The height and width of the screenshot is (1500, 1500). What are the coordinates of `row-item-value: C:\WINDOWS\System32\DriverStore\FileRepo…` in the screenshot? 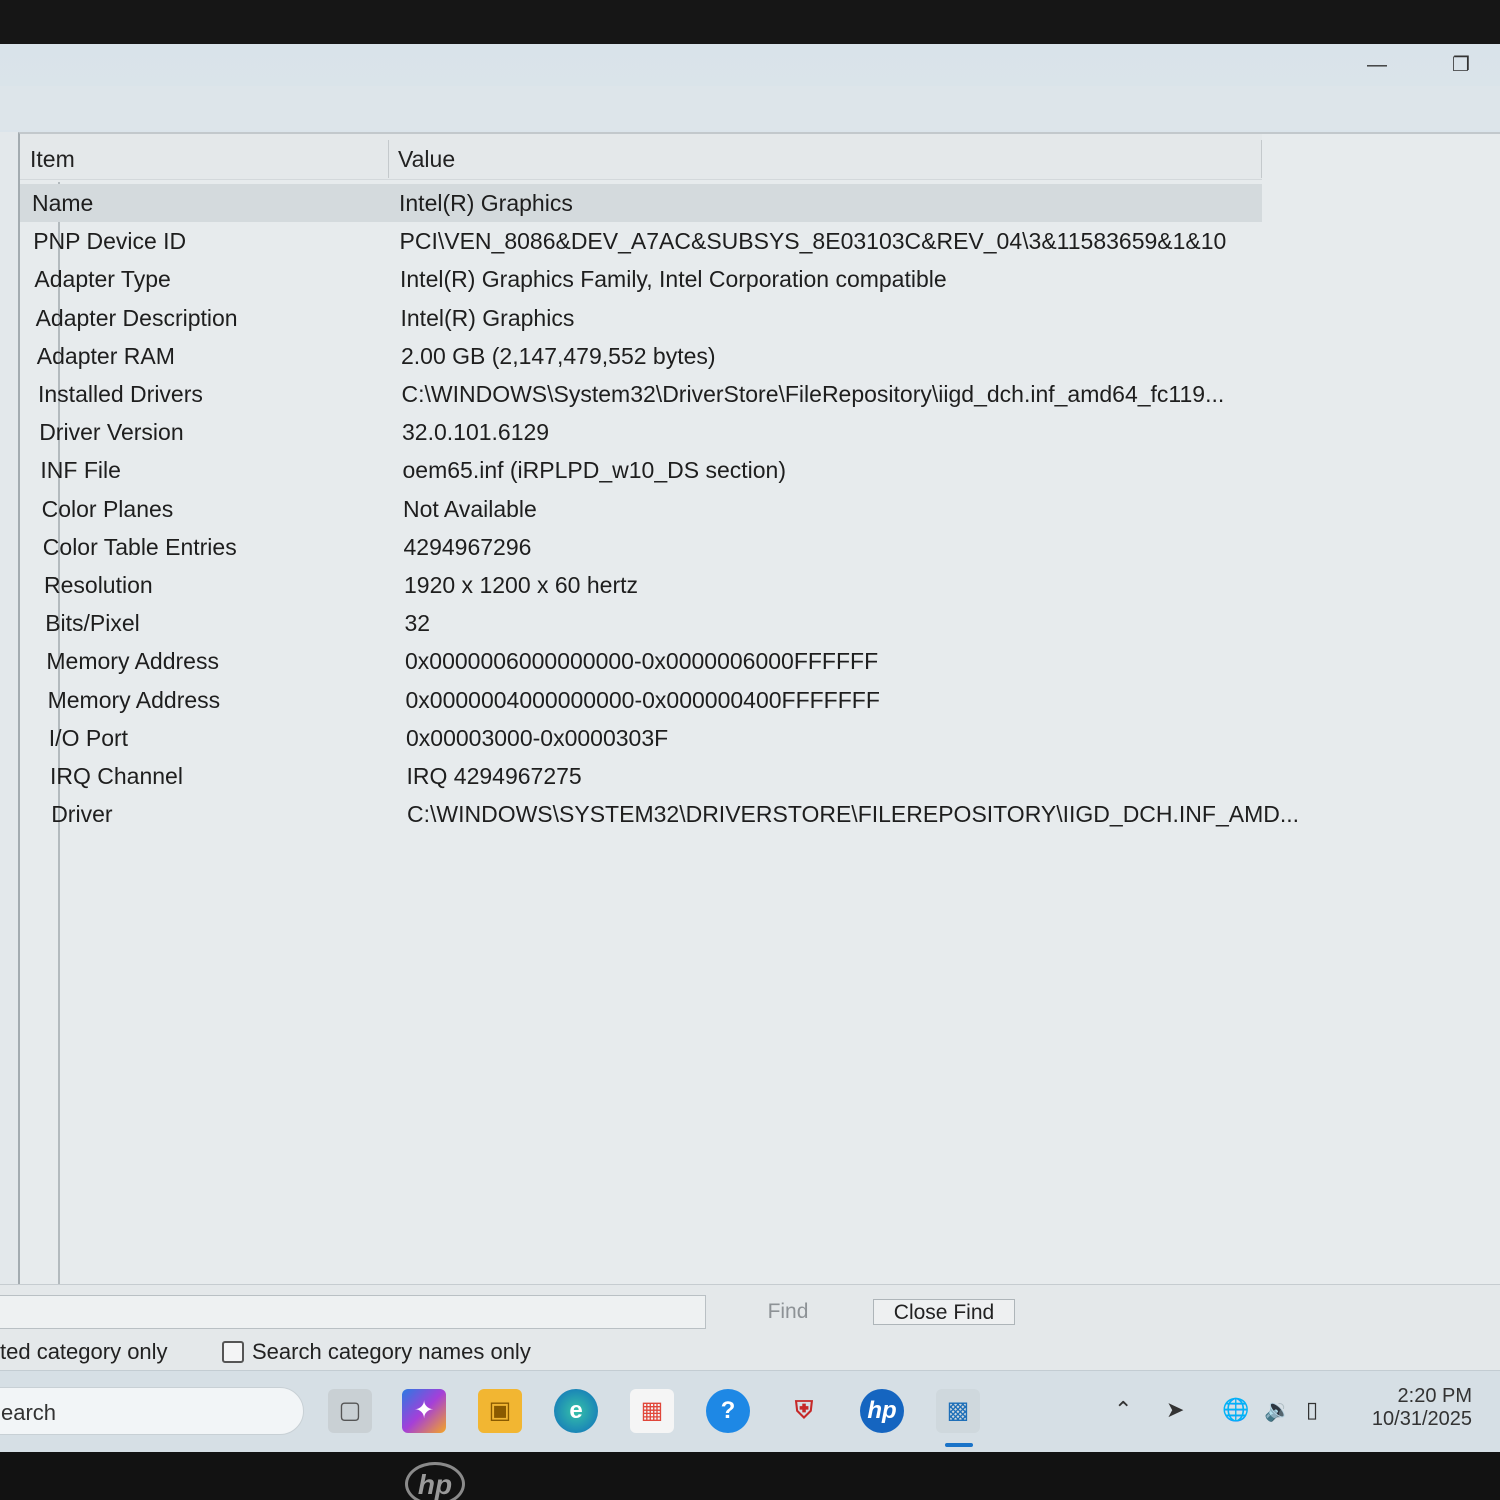 It's located at (813, 394).